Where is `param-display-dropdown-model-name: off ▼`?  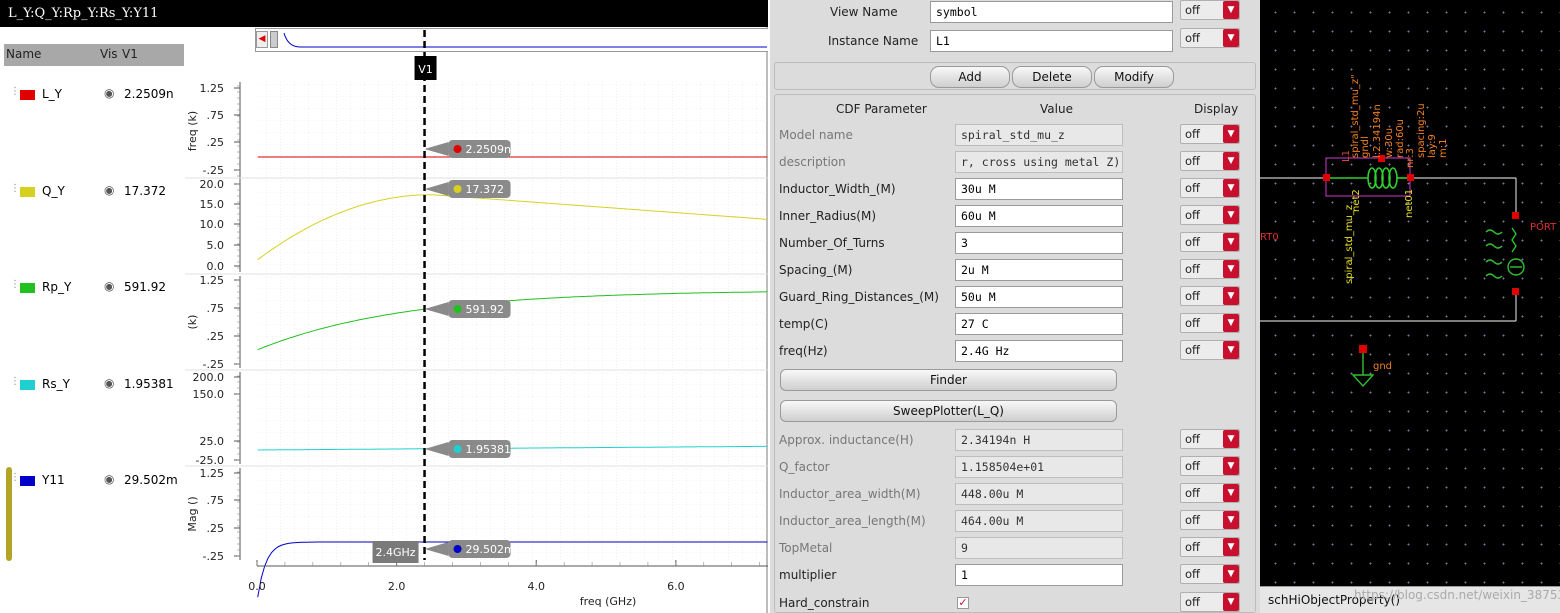 param-display-dropdown-model-name: off ▼ is located at coordinates (1210, 134).